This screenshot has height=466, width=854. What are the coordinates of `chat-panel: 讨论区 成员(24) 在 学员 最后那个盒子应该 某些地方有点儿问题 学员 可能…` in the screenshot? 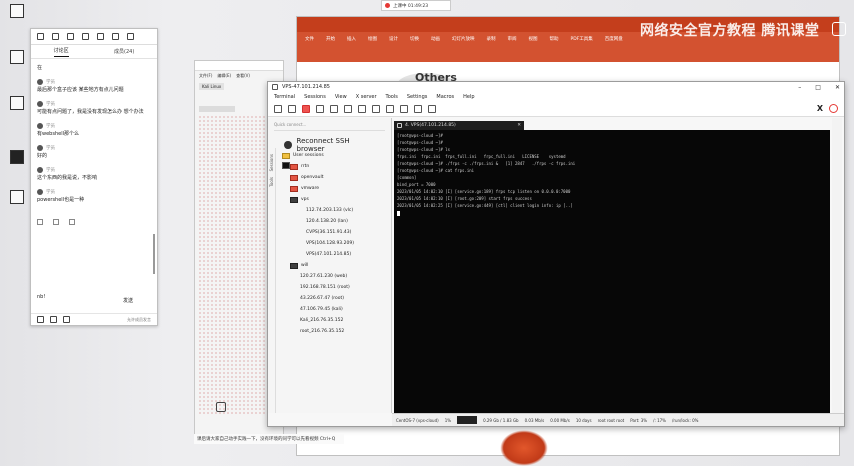 It's located at (94, 177).